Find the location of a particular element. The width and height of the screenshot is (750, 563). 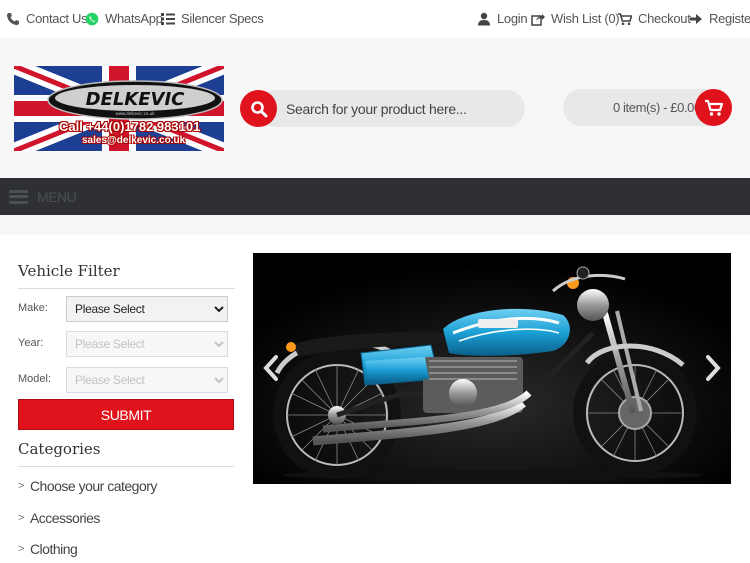

search-input is located at coordinates (391, 108).